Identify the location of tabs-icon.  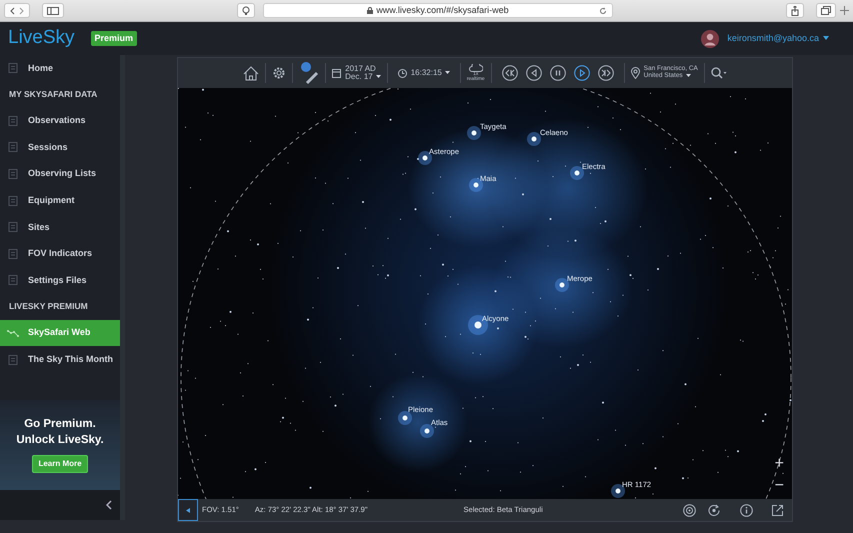
(826, 10).